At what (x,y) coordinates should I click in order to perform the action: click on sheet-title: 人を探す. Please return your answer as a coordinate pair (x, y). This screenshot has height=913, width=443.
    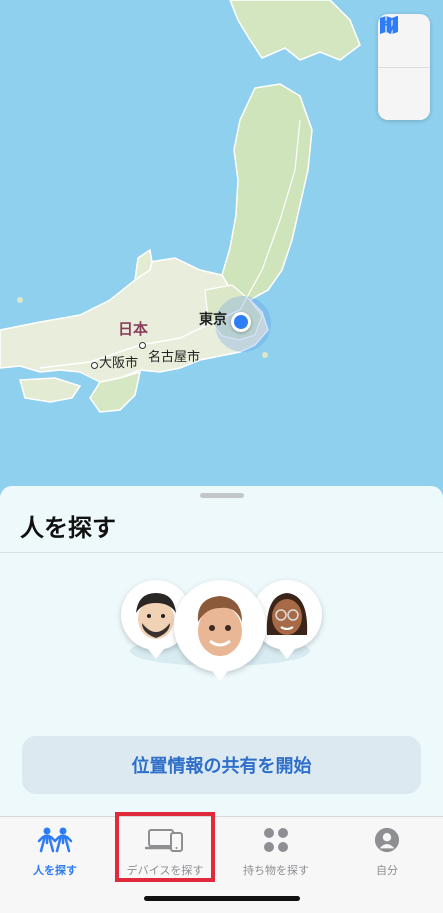
    Looking at the image, I should click on (68, 528).